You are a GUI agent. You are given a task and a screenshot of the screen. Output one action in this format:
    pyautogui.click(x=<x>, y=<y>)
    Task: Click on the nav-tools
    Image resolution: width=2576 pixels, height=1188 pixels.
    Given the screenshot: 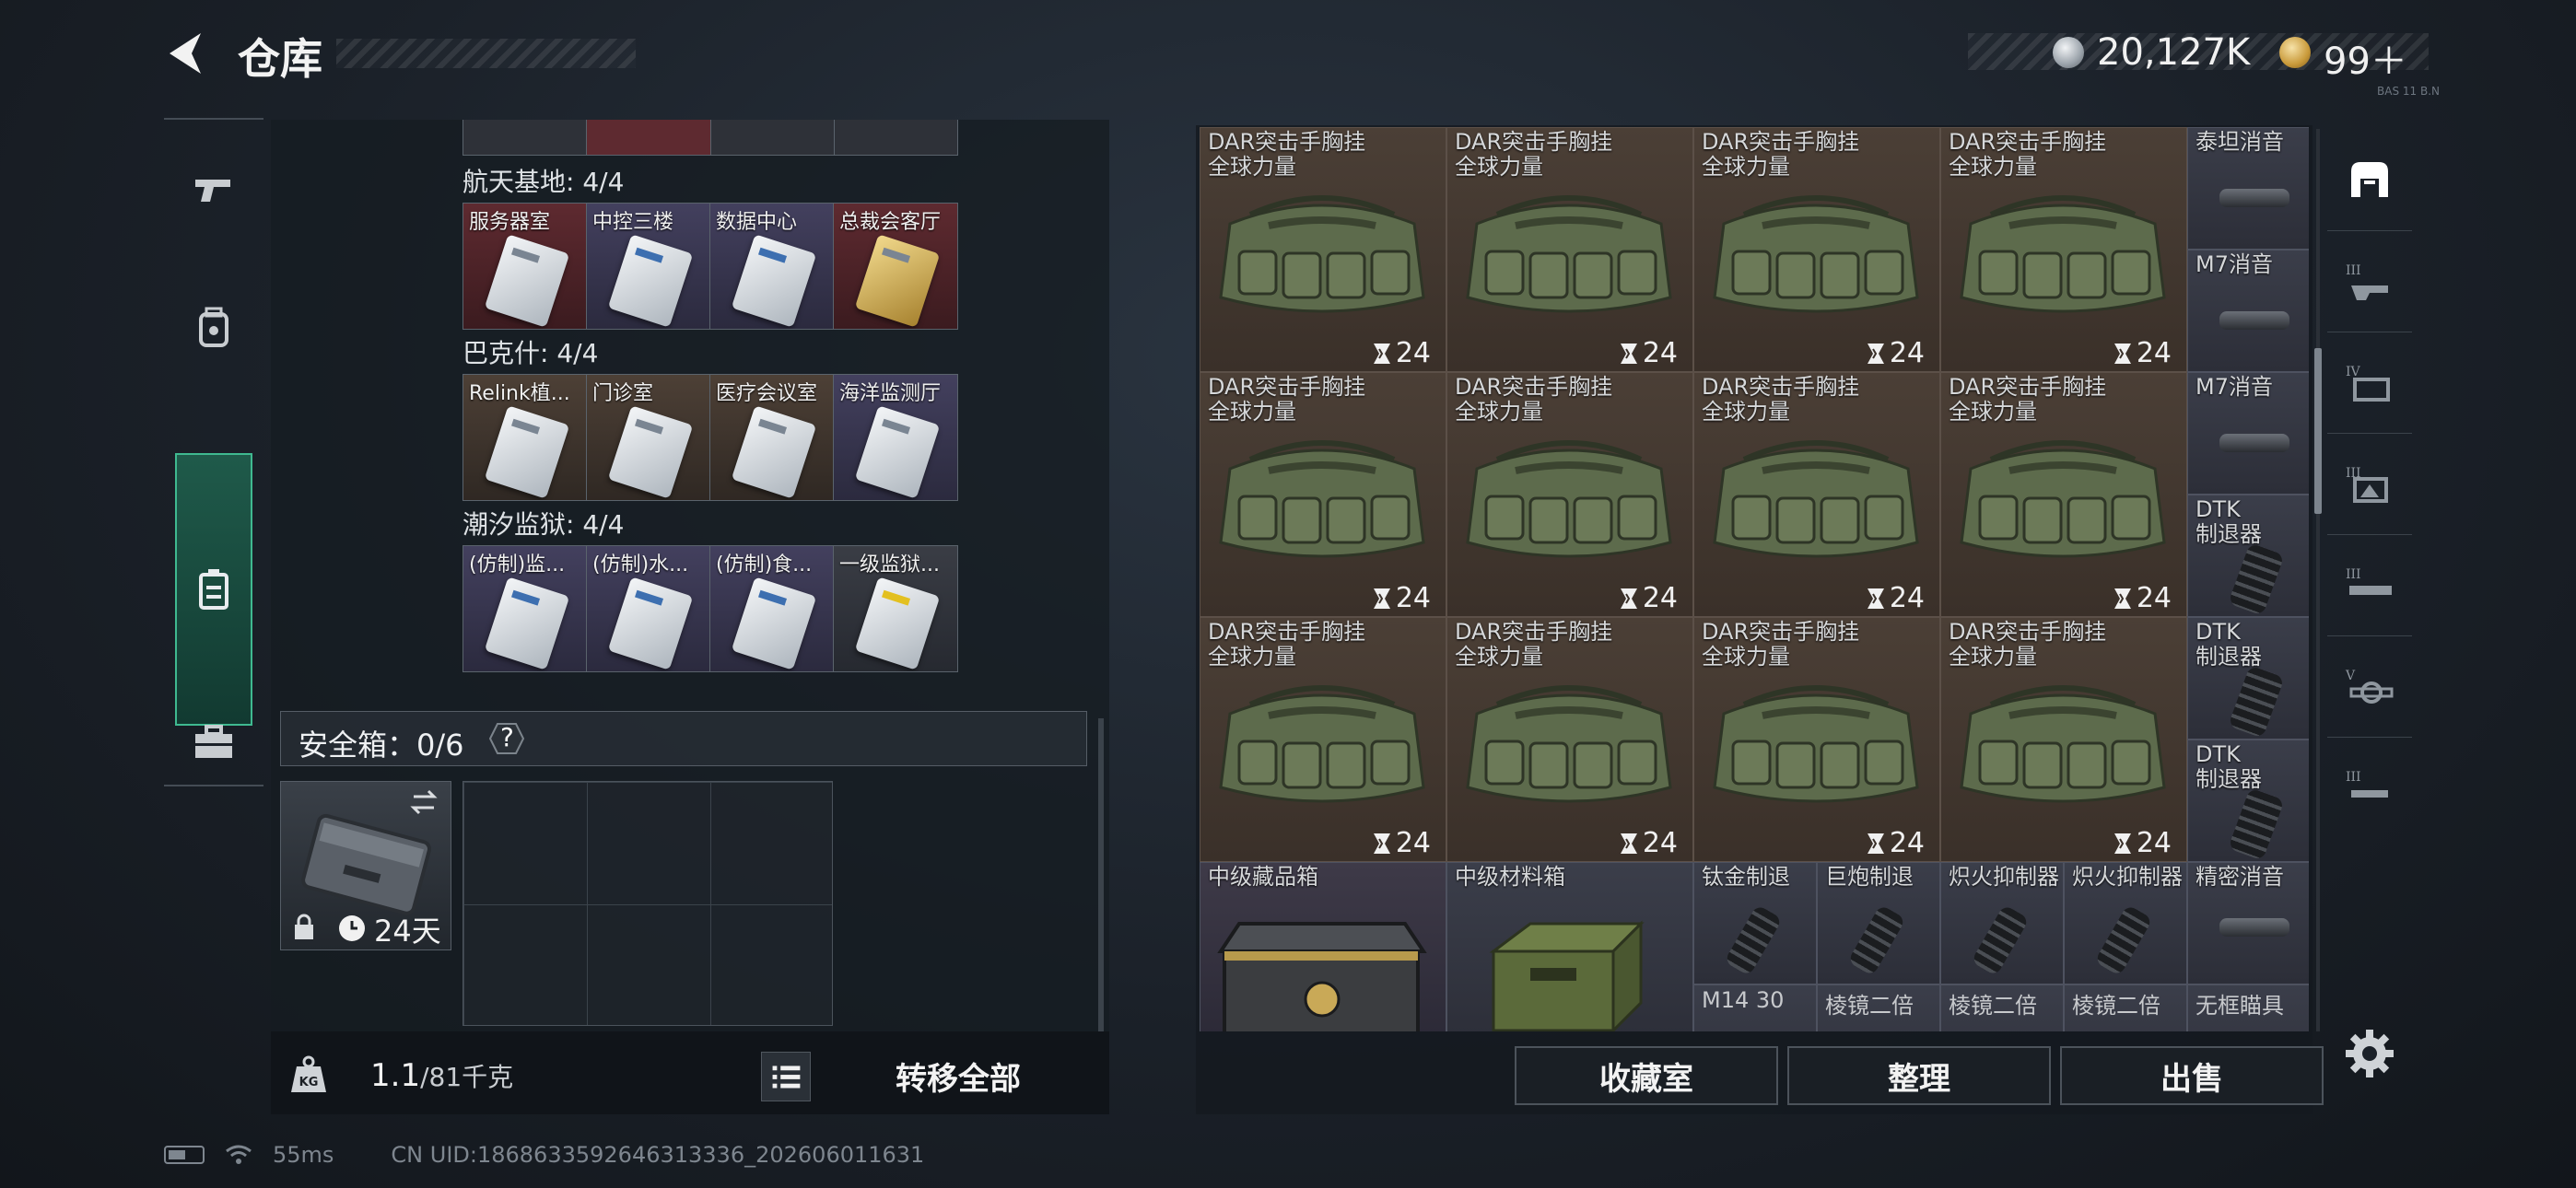 What is the action you would take?
    pyautogui.click(x=213, y=741)
    